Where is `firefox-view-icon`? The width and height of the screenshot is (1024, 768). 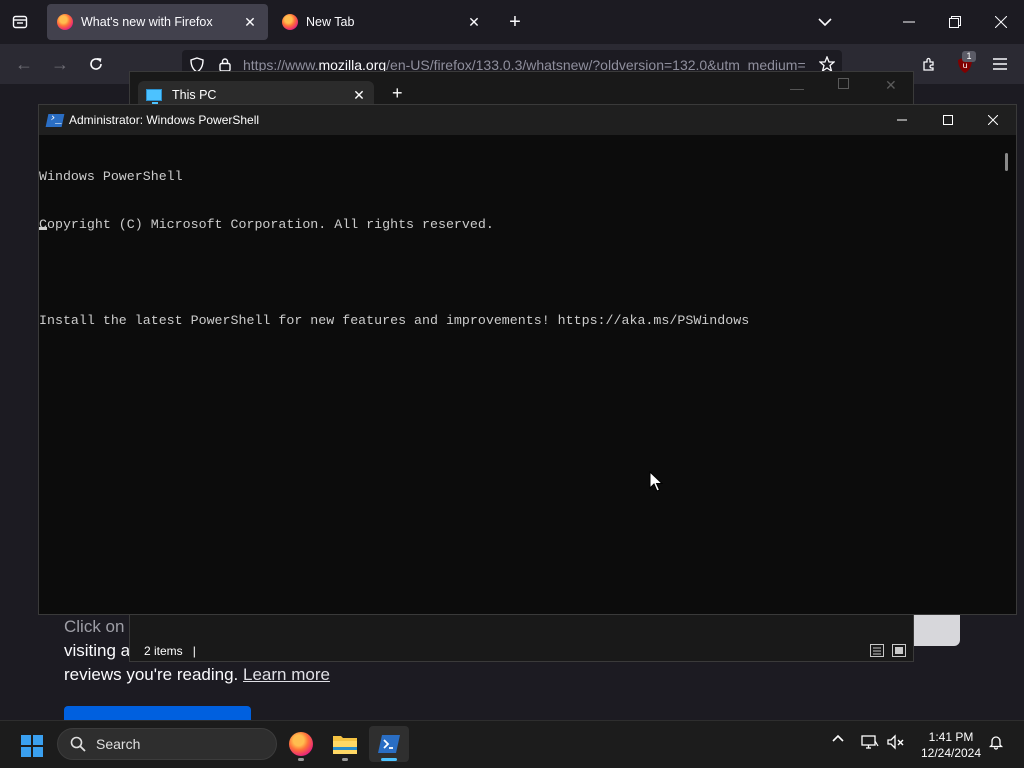
firefox-view-icon is located at coordinates (20, 22).